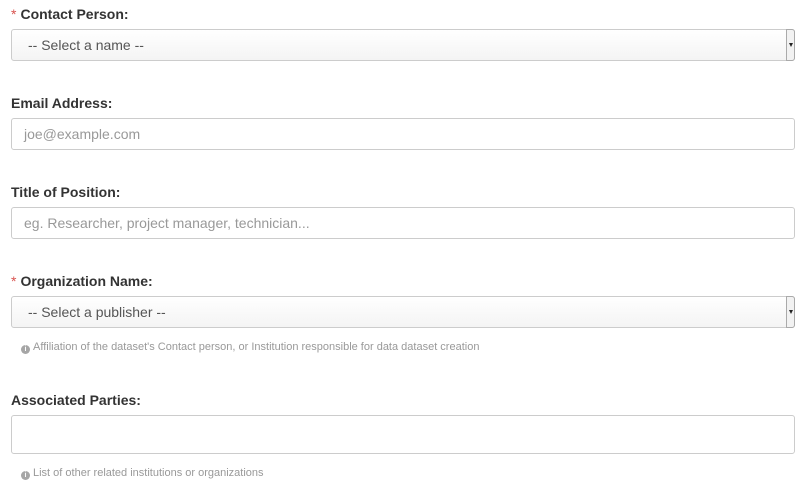 Image resolution: width=809 pixels, height=496 pixels. I want to click on contact-person-selected: -- Select a name --, so click(86, 45).